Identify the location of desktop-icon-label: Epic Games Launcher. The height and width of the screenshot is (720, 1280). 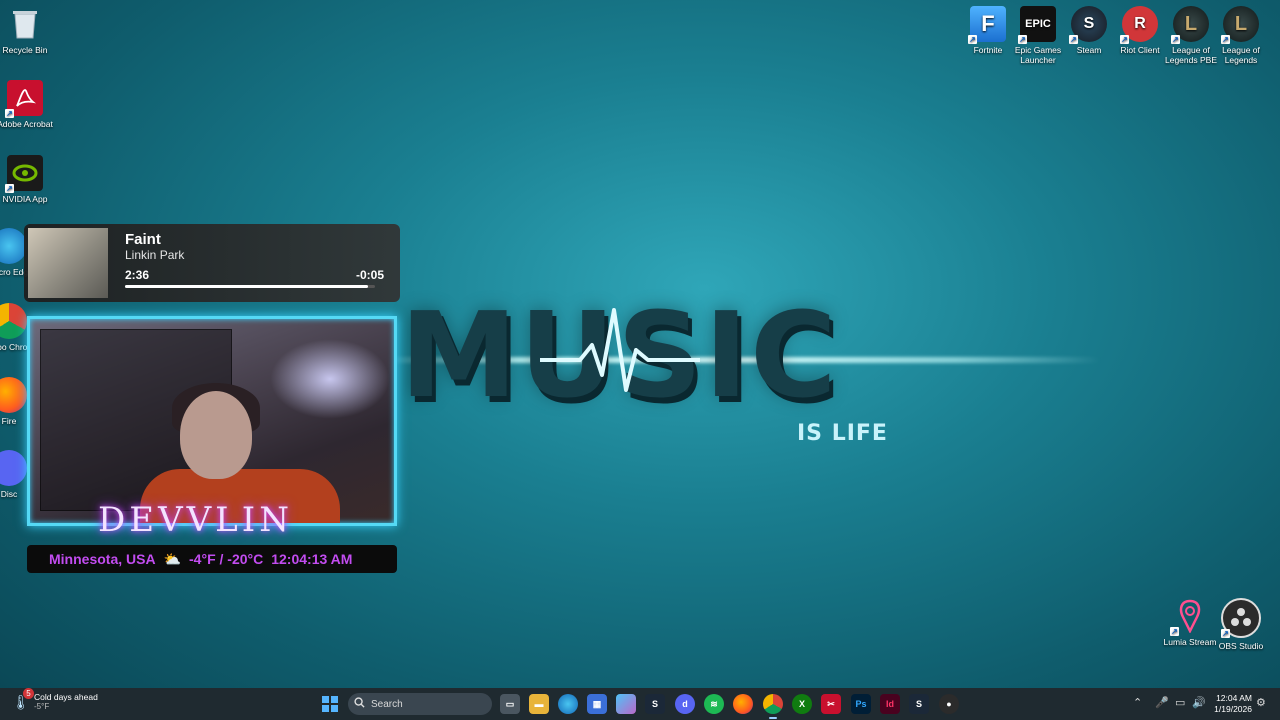
(1038, 55).